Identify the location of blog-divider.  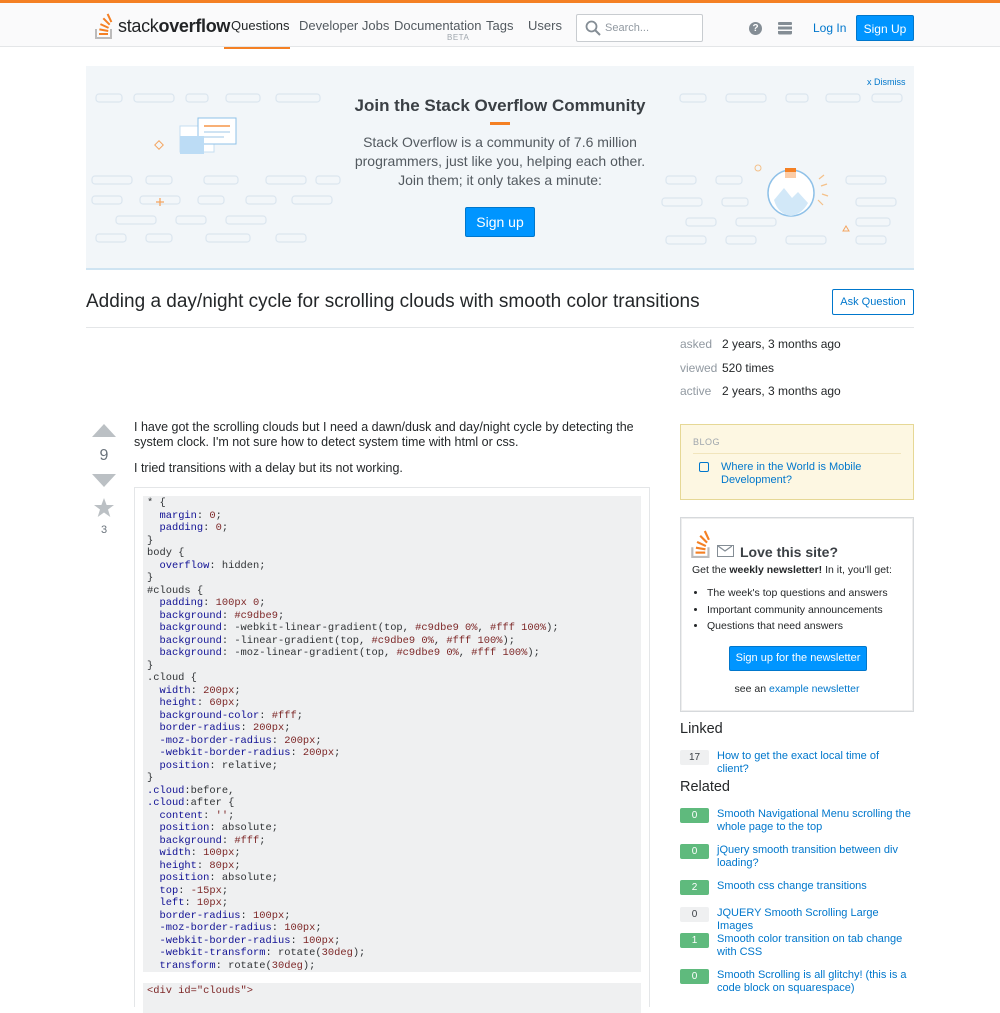
(797, 453).